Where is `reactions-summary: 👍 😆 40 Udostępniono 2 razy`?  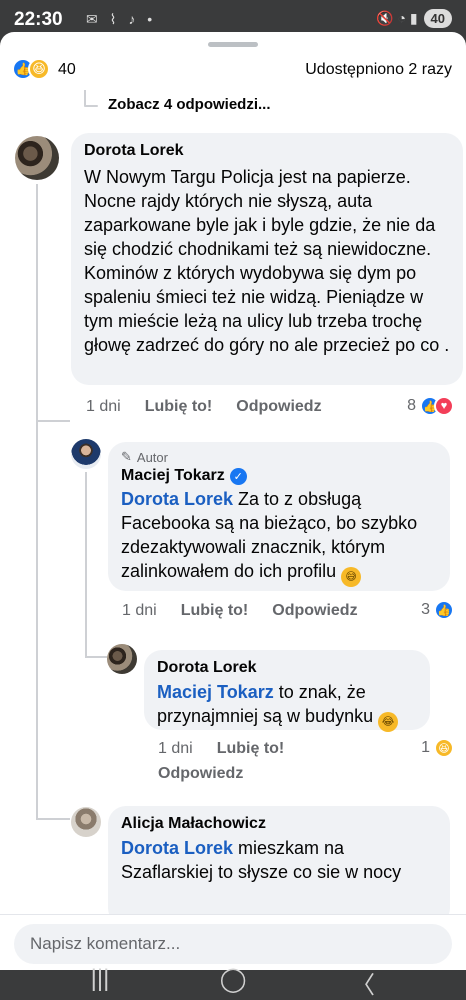 reactions-summary: 👍 😆 40 Udostępniono 2 razy is located at coordinates (233, 71).